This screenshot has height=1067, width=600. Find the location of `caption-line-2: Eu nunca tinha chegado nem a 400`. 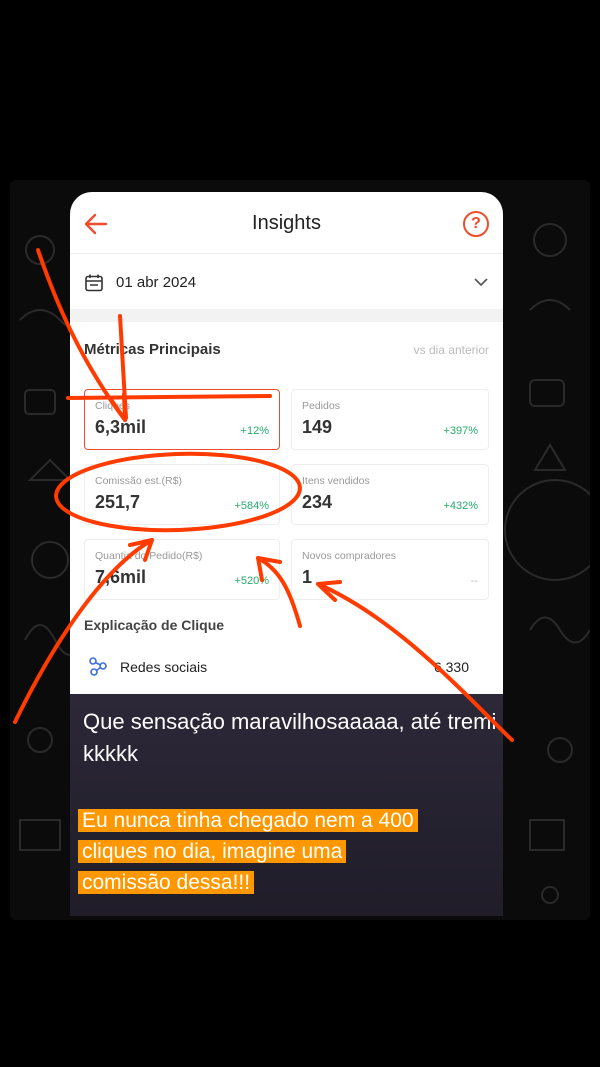

caption-line-2: Eu nunca tinha chegado nem a 400 is located at coordinates (248, 820).